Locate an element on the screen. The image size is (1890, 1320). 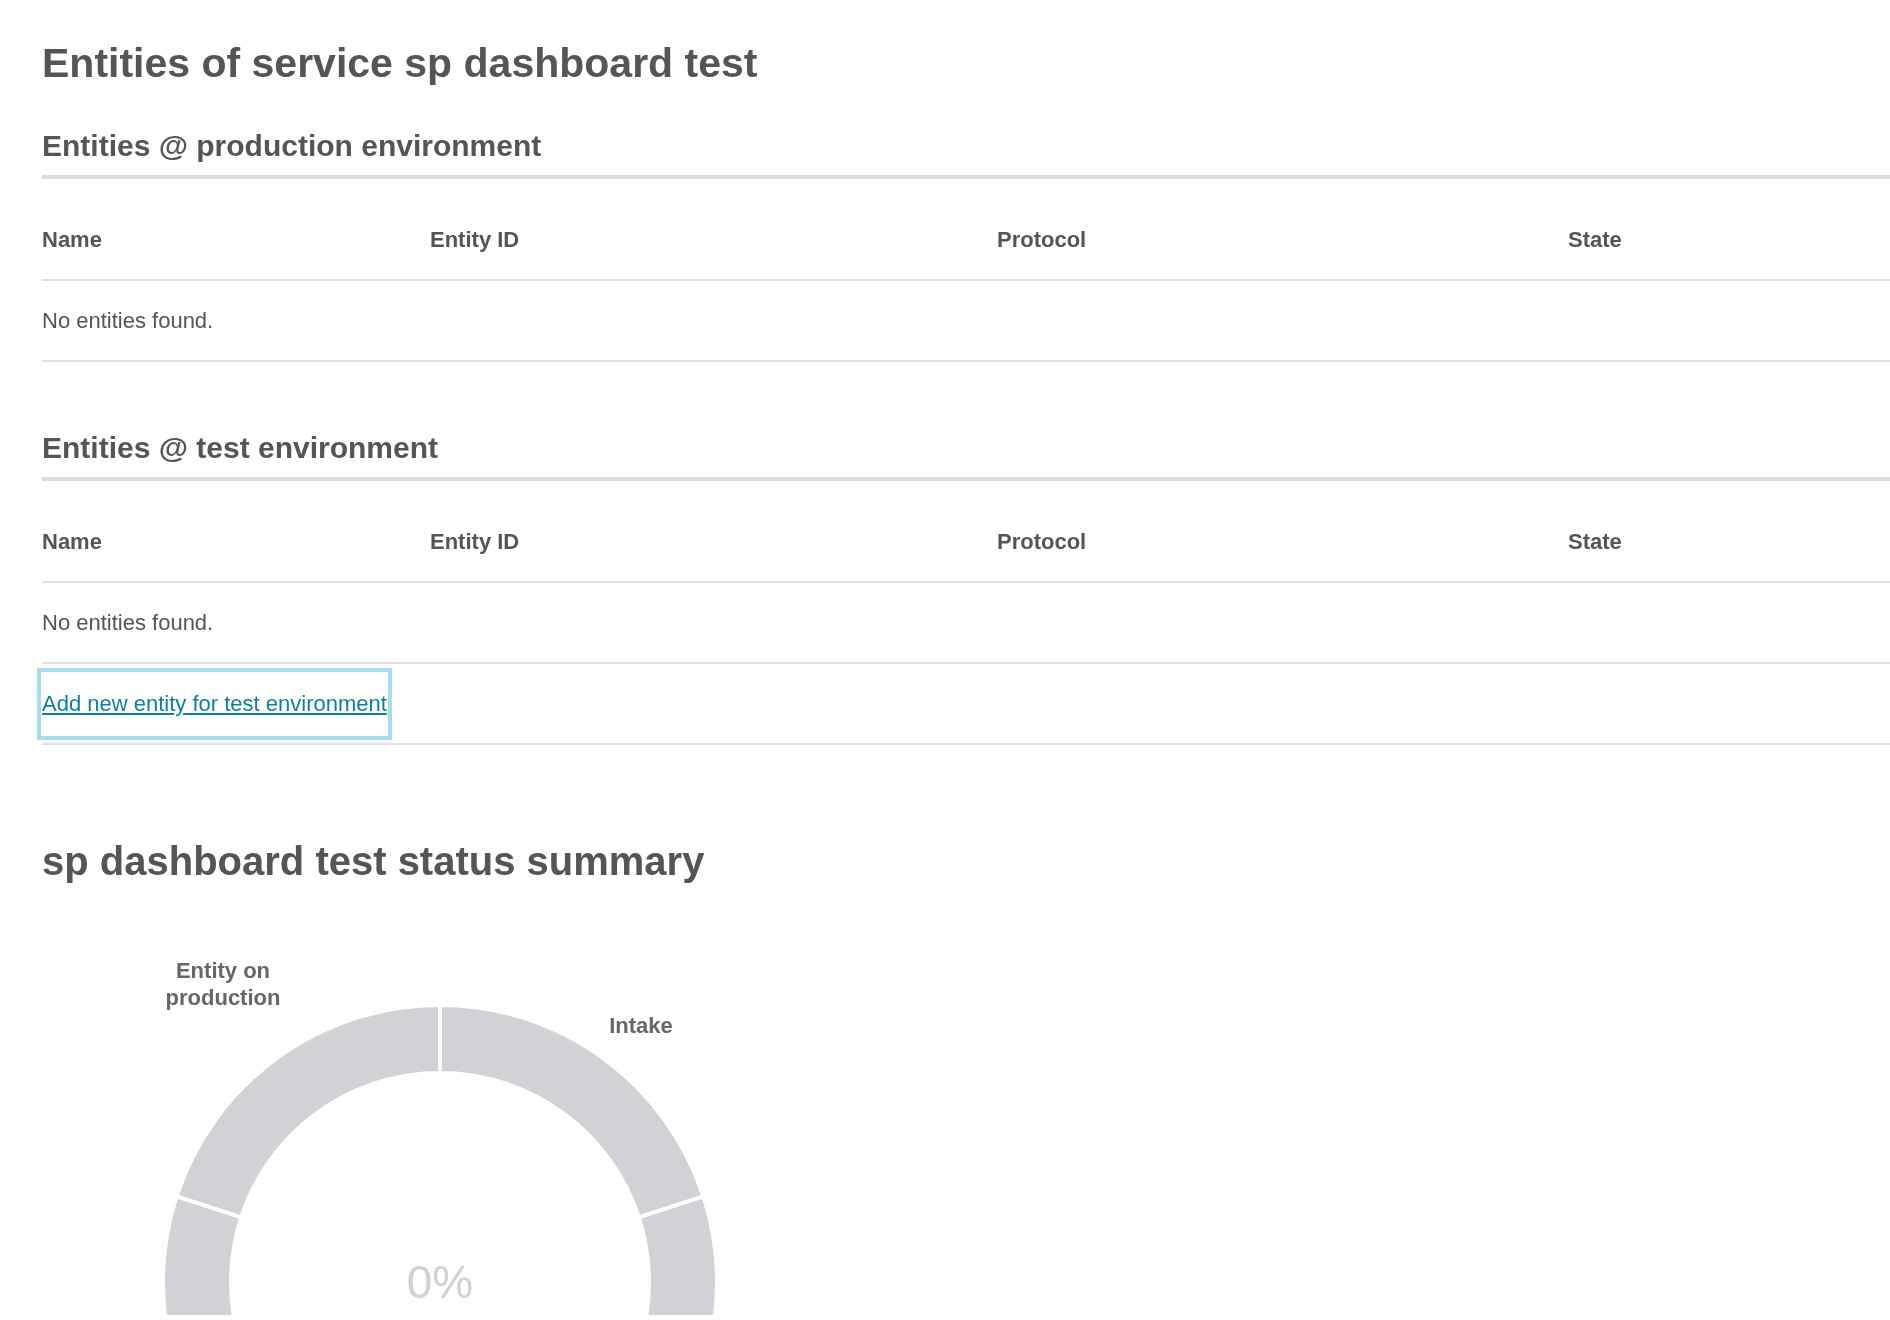
segment-label: Entity on production is located at coordinates (223, 984).